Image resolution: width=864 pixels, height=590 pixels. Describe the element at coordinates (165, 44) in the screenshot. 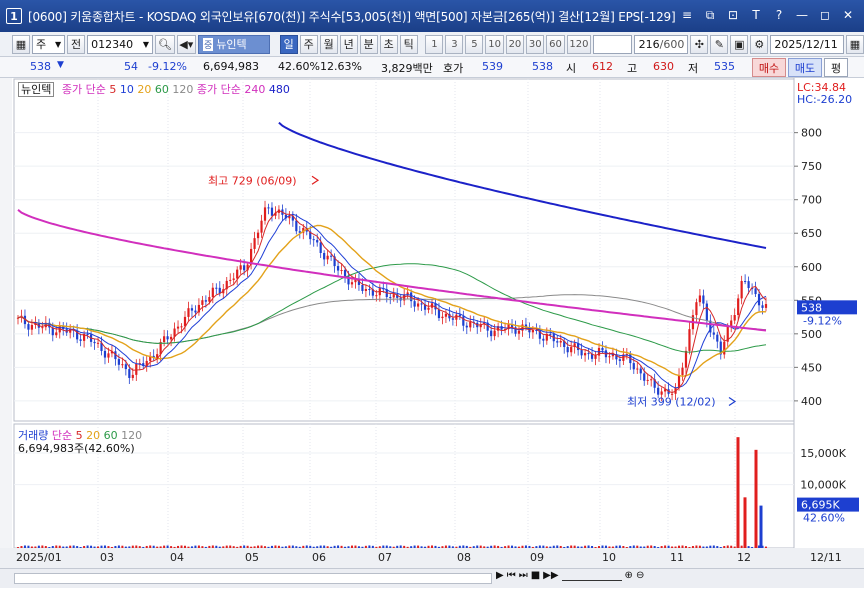

I see `search-icon: 🔍︎` at that location.